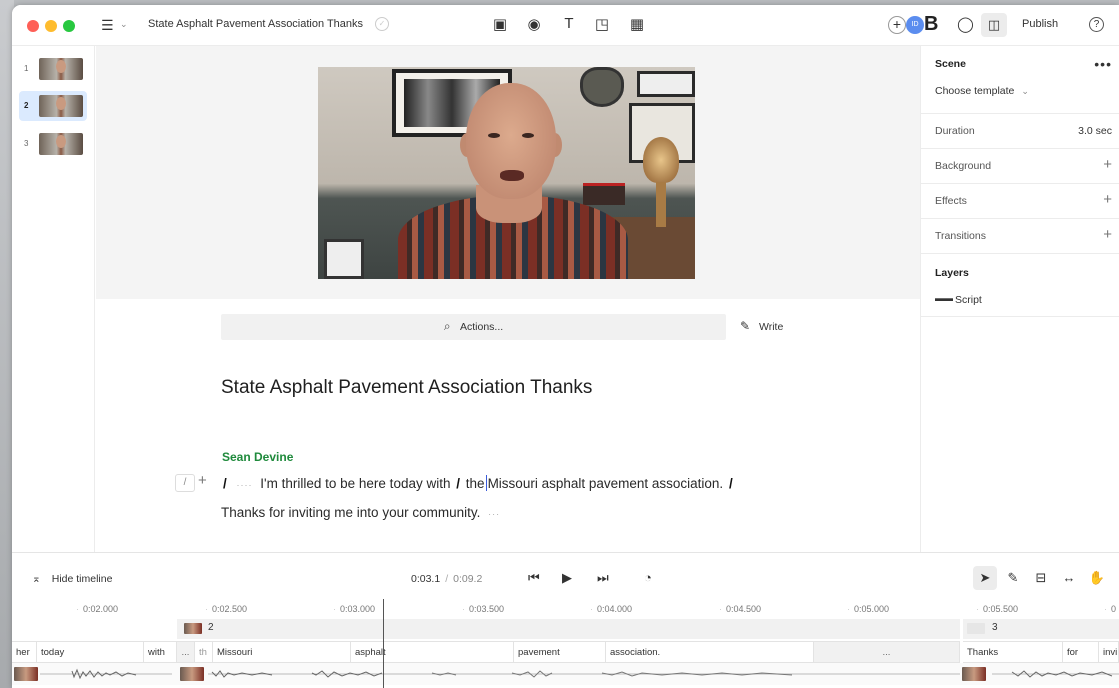 This screenshot has width=1119, height=688. Describe the element at coordinates (897, 25) in the screenshot. I see `add-collaborator-plus-icon: +` at that location.